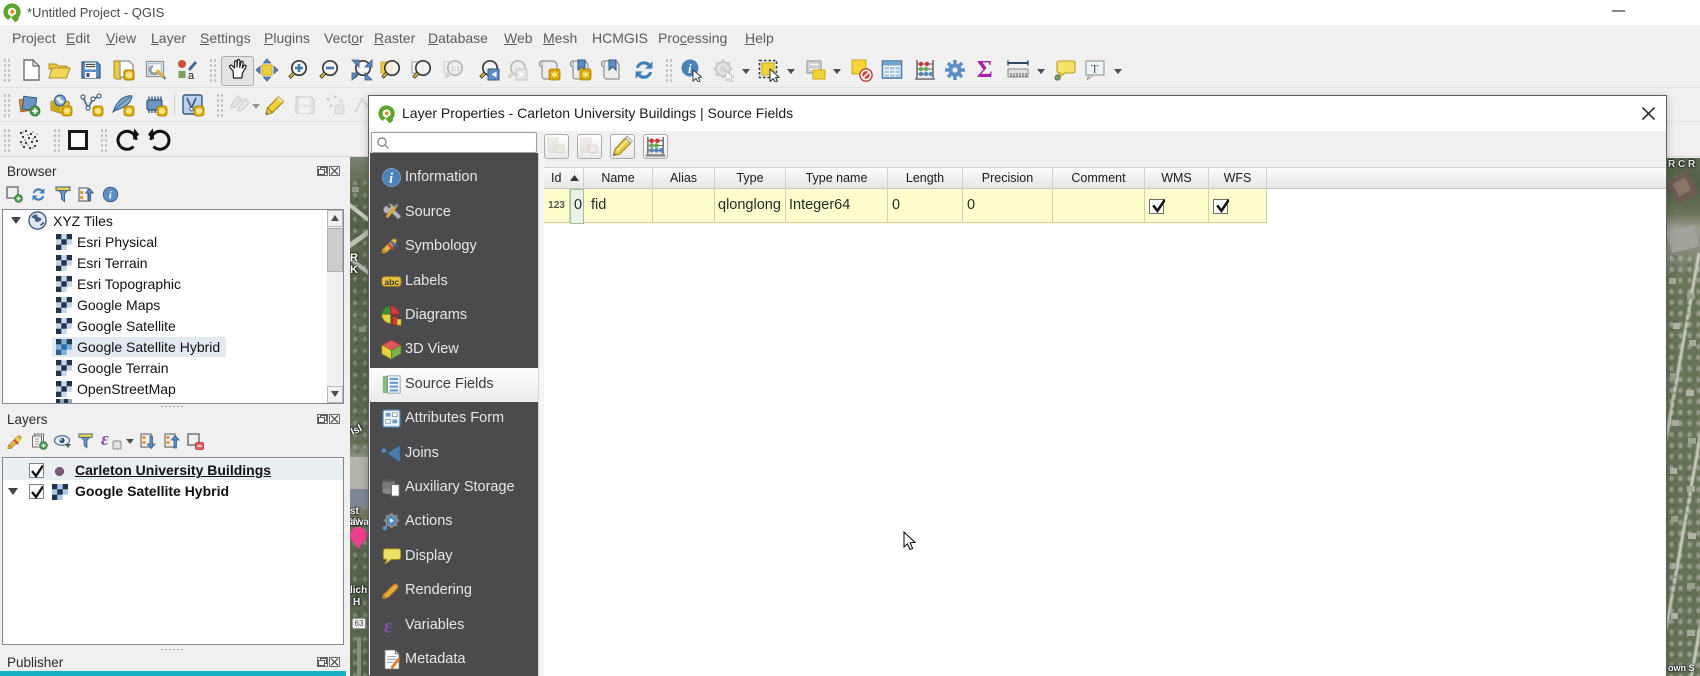  What do you see at coordinates (388, 626) in the screenshot?
I see `svg-text: ε` at bounding box center [388, 626].